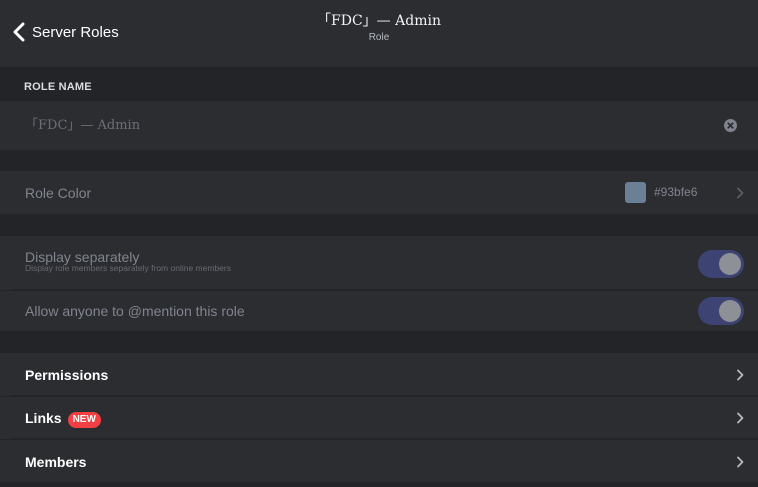  Describe the element at coordinates (58, 87) in the screenshot. I see `role-name-section-label: ROLE NAME` at that location.